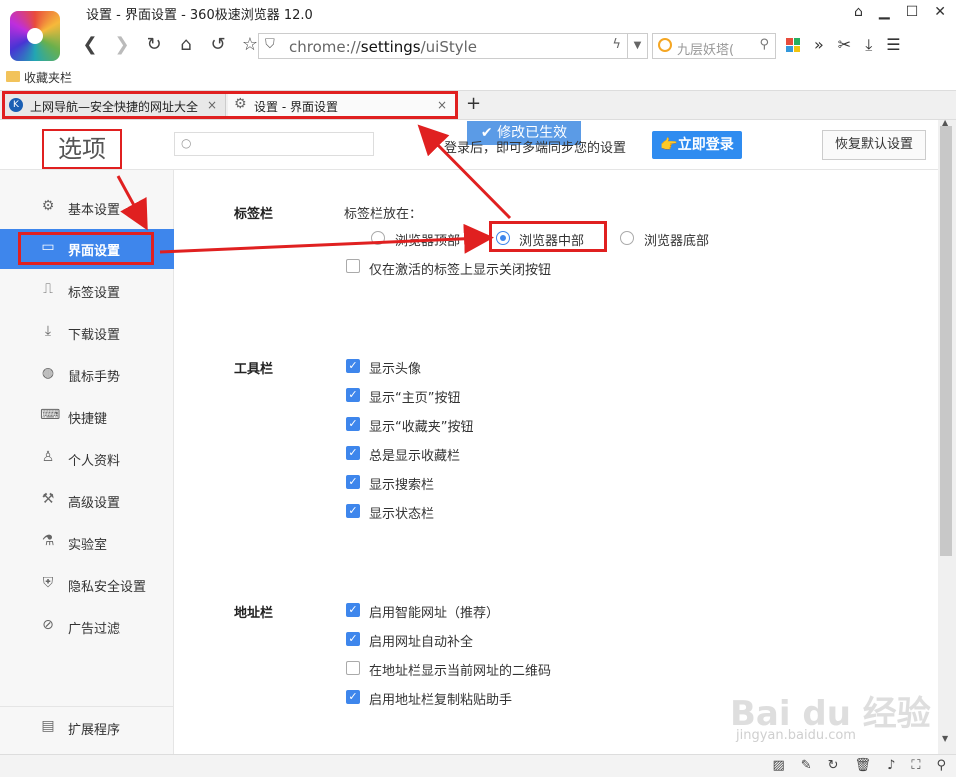 This screenshot has height=777, width=956. I want to click on person-icon: ♙, so click(48, 457).